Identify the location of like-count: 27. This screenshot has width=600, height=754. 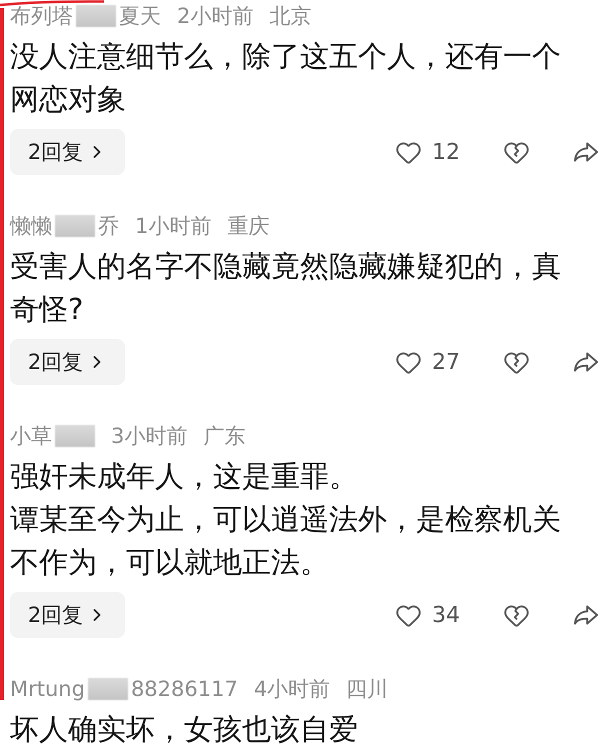
(446, 362).